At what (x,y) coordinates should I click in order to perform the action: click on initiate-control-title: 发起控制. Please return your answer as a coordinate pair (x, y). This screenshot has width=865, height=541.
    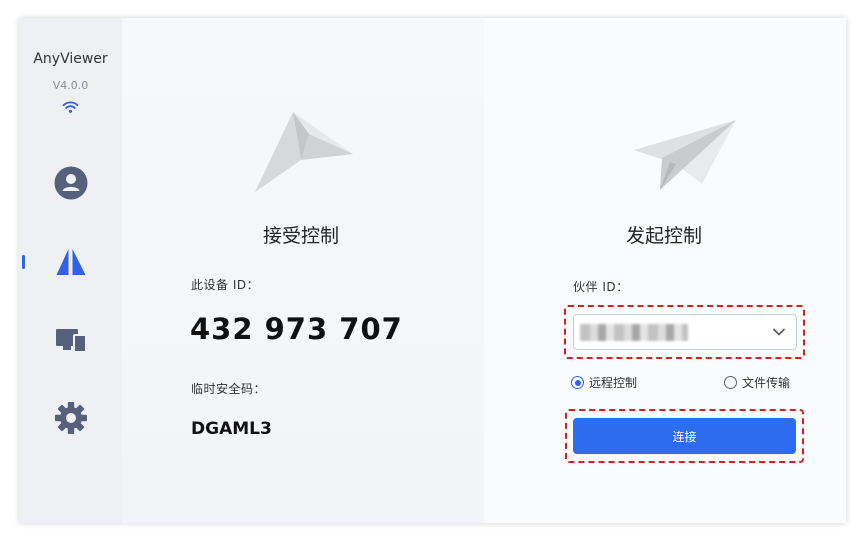
    Looking at the image, I should click on (664, 236).